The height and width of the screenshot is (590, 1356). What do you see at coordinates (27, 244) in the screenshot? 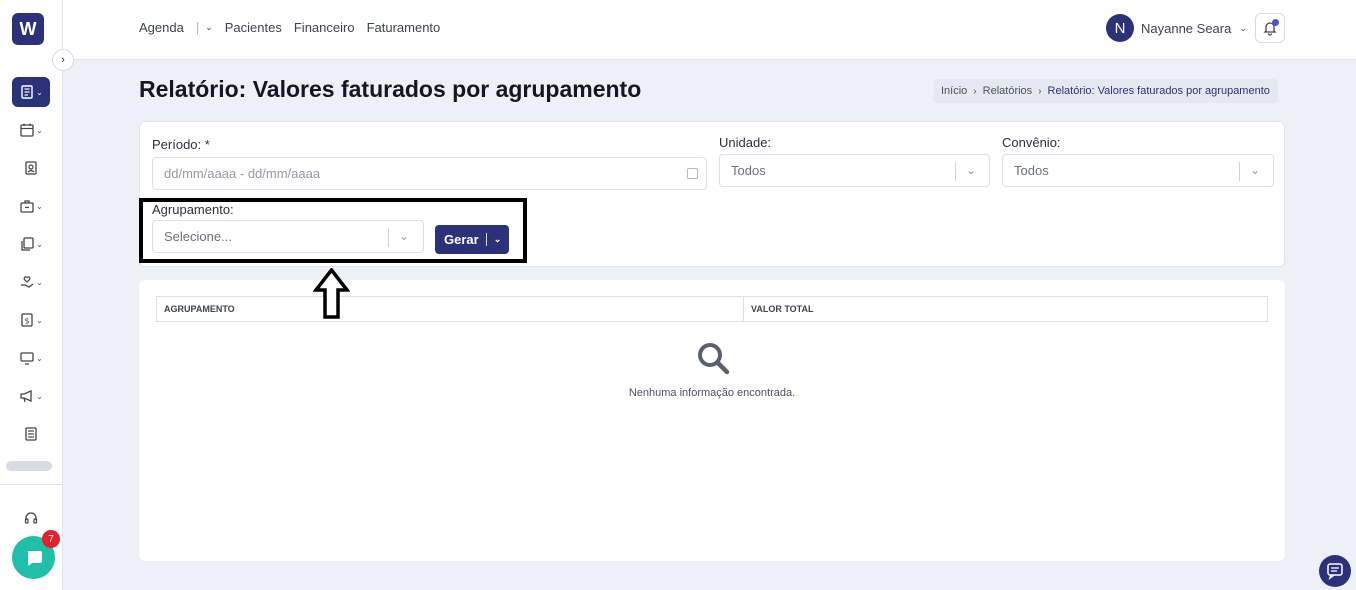
I see `documents-icon` at bounding box center [27, 244].